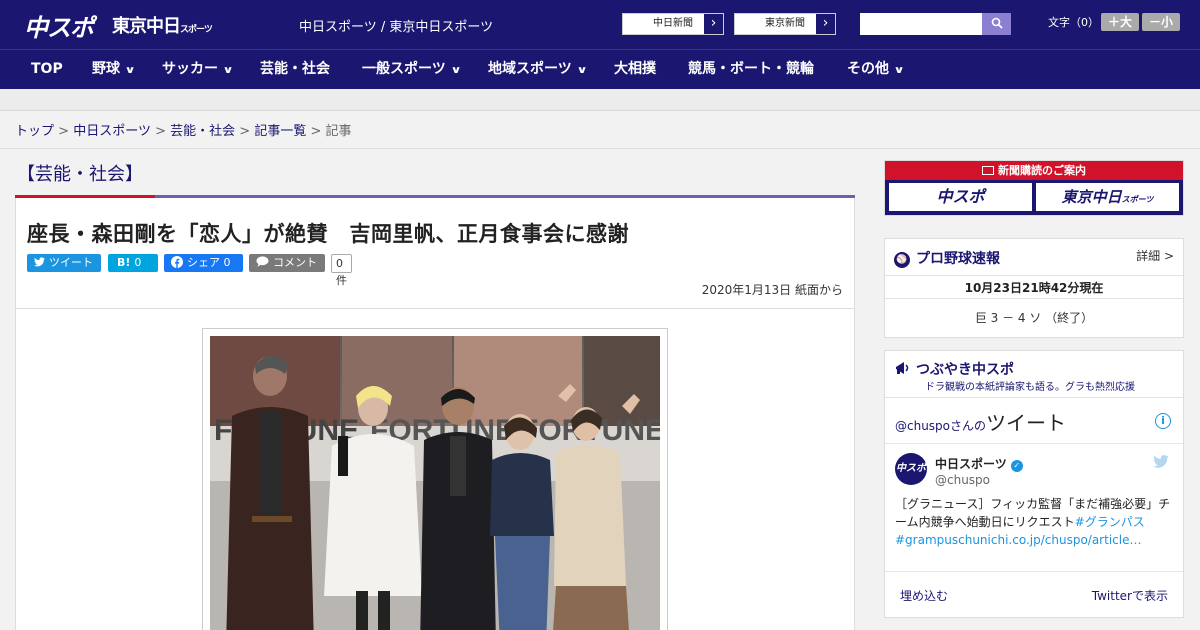 The width and height of the screenshot is (1200, 630). I want to click on baseball-timestamp: 10月23日21時42分現在, so click(1034, 288).